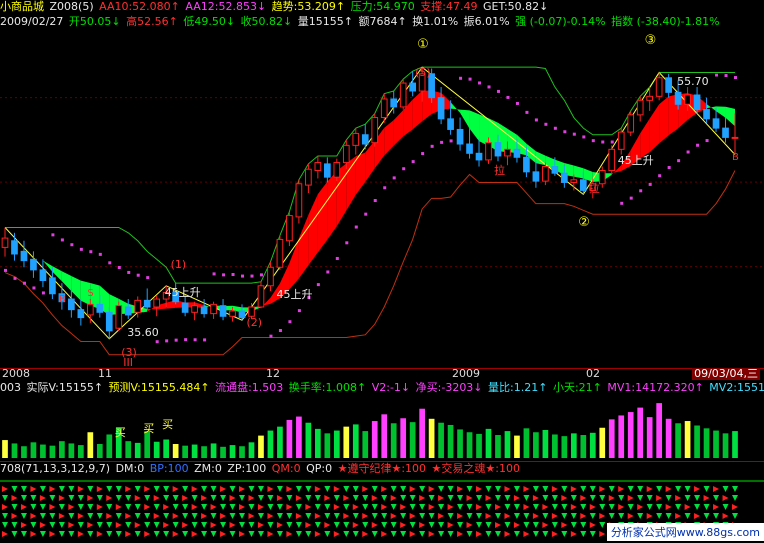 The image size is (764, 543). I want to click on vol-mv1: MV1:14172.320↑, so click(655, 387).